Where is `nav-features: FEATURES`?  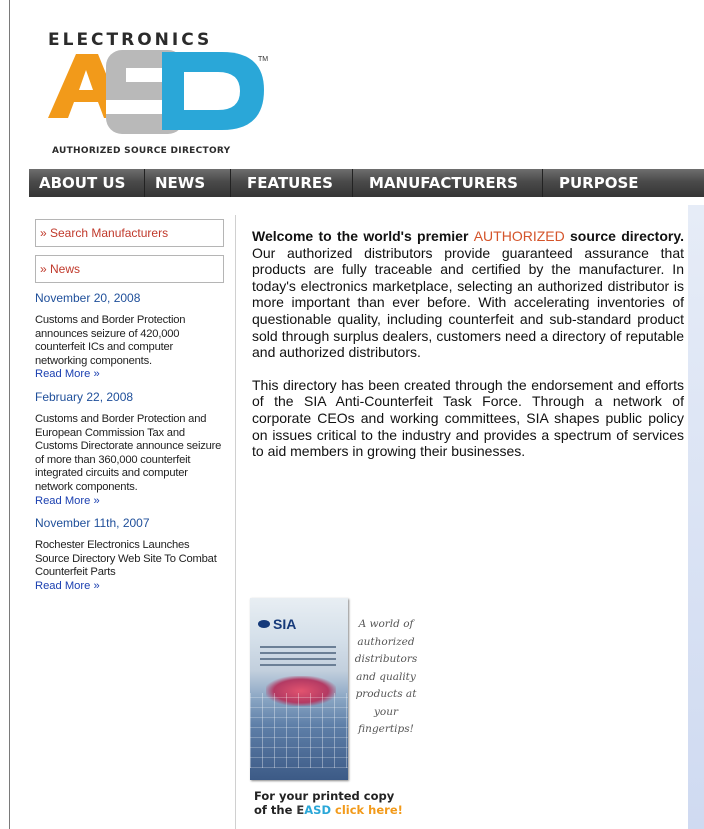 nav-features: FEATURES is located at coordinates (292, 183).